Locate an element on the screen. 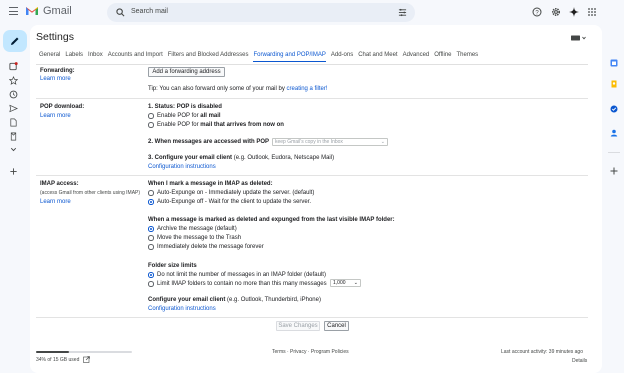  cancel-button: Cancel is located at coordinates (336, 326).